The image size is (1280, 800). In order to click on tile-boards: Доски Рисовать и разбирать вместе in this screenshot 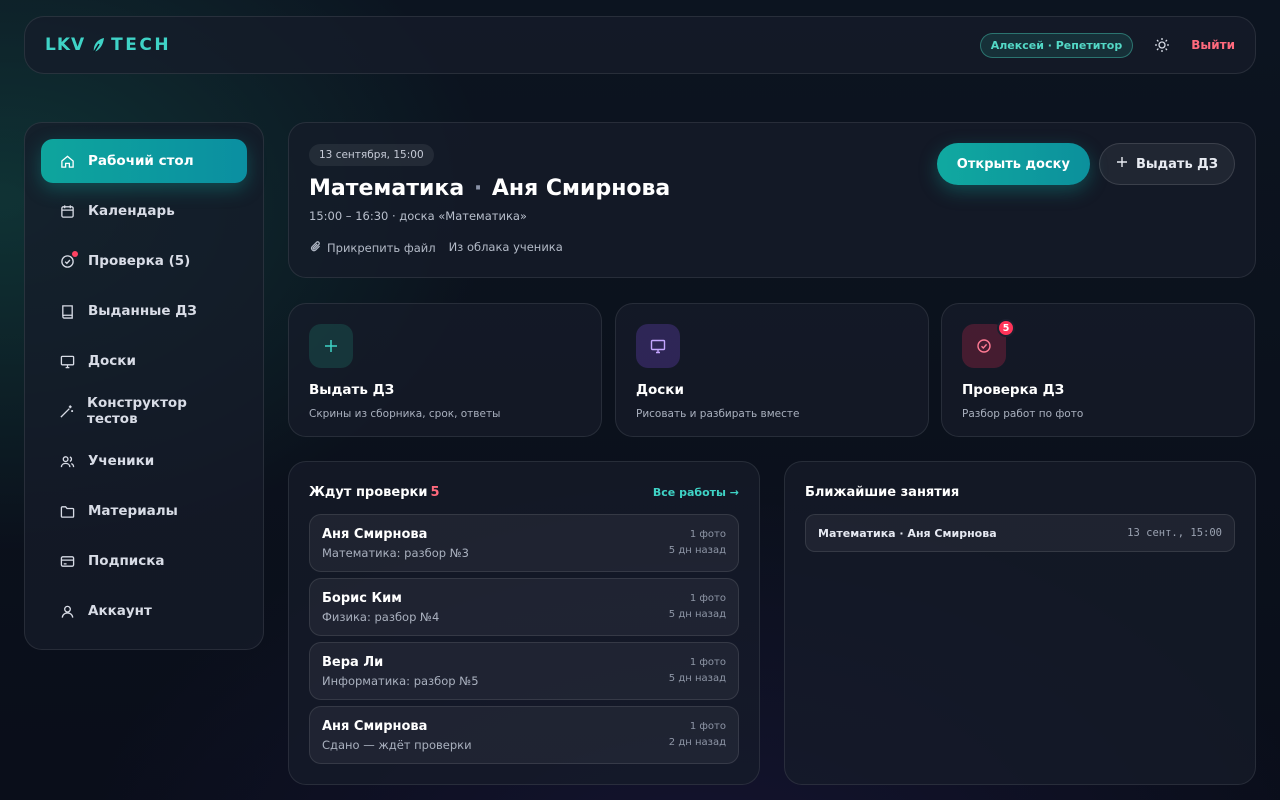, I will do `click(772, 370)`.